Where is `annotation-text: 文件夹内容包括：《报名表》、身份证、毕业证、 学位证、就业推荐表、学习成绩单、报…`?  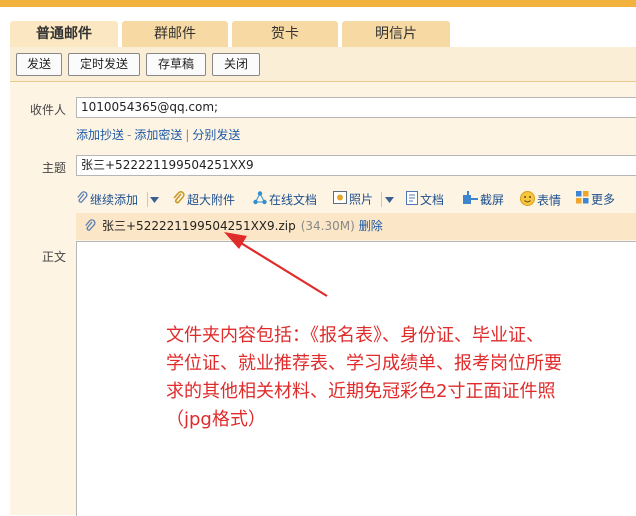
annotation-text: 文件夹内容包括：《报名表》、身份证、毕业证、 学位证、就业推荐表、学习成绩单、报… is located at coordinates (364, 377).